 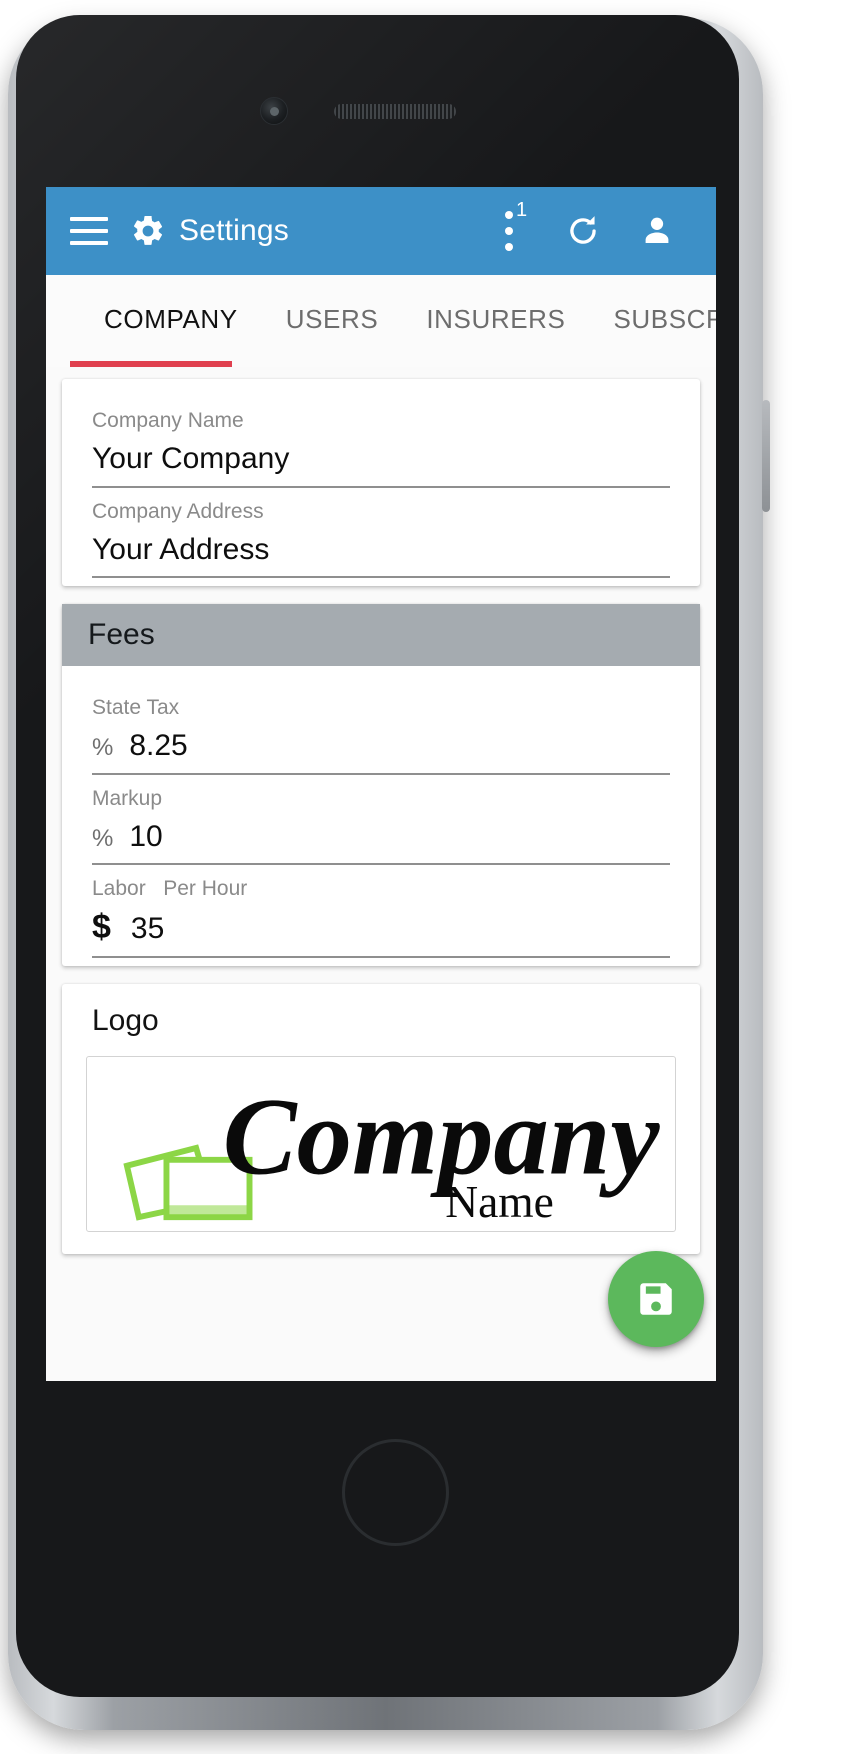 What do you see at coordinates (168, 420) in the screenshot?
I see `company-name-label: Company Name` at bounding box center [168, 420].